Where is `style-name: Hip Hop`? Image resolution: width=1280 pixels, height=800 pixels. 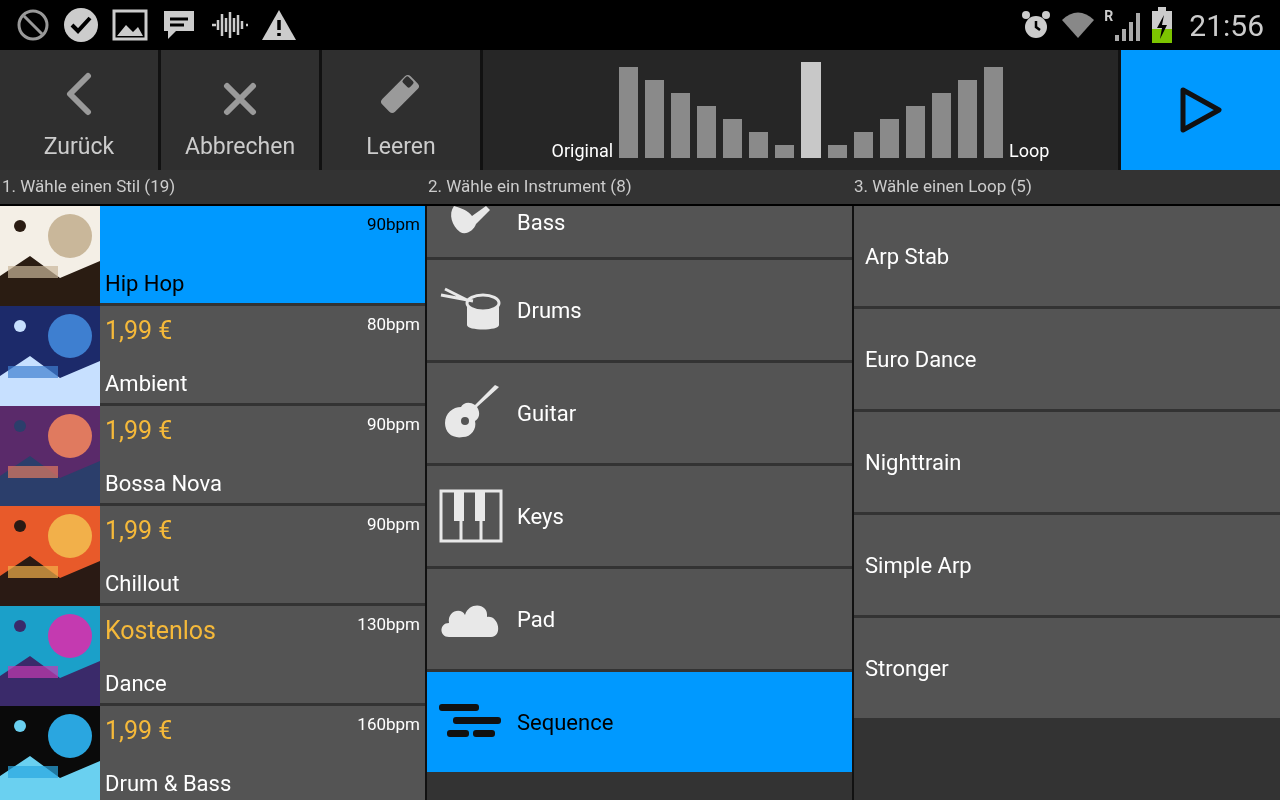 style-name: Hip Hop is located at coordinates (145, 283).